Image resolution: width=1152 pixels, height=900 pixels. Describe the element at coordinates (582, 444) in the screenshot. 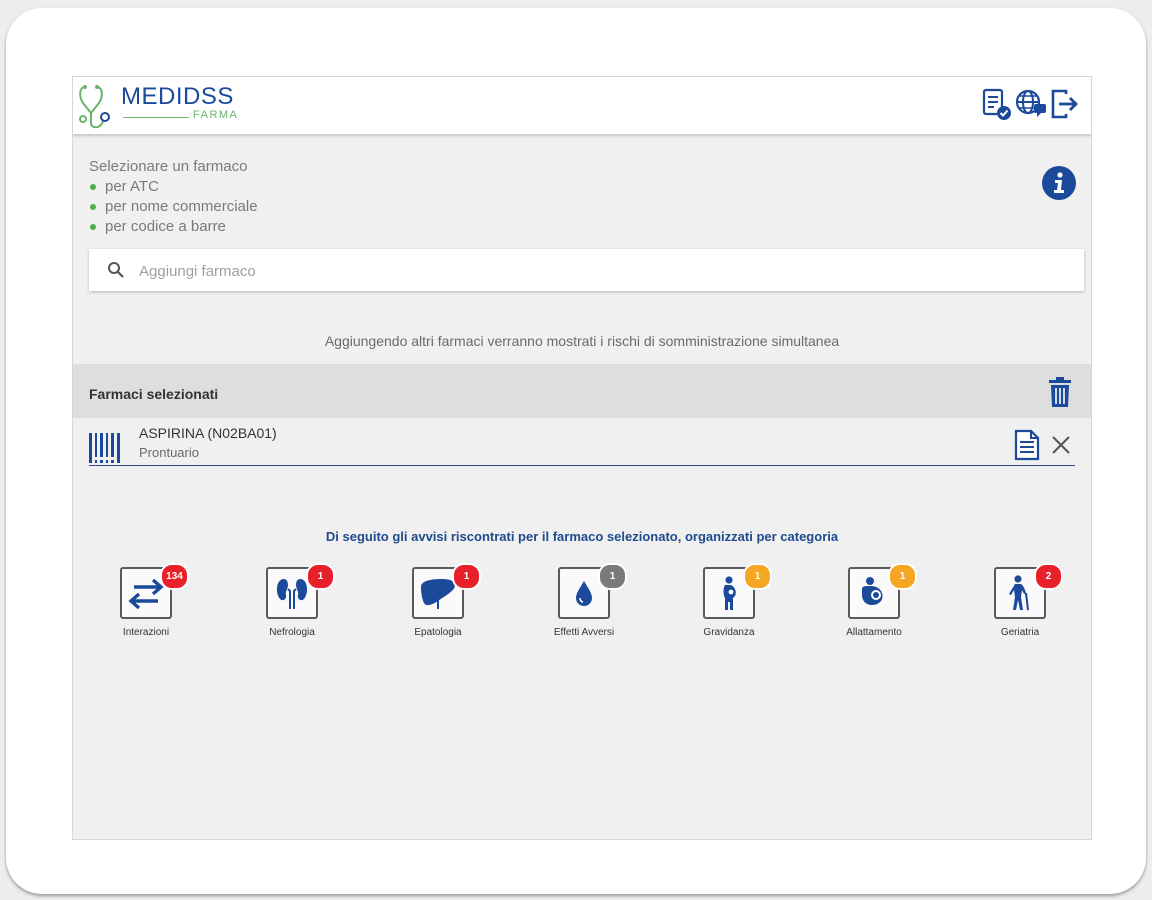

I see `selected-drug-row: ASPIRINA (N02BA01) Prontuario` at that location.